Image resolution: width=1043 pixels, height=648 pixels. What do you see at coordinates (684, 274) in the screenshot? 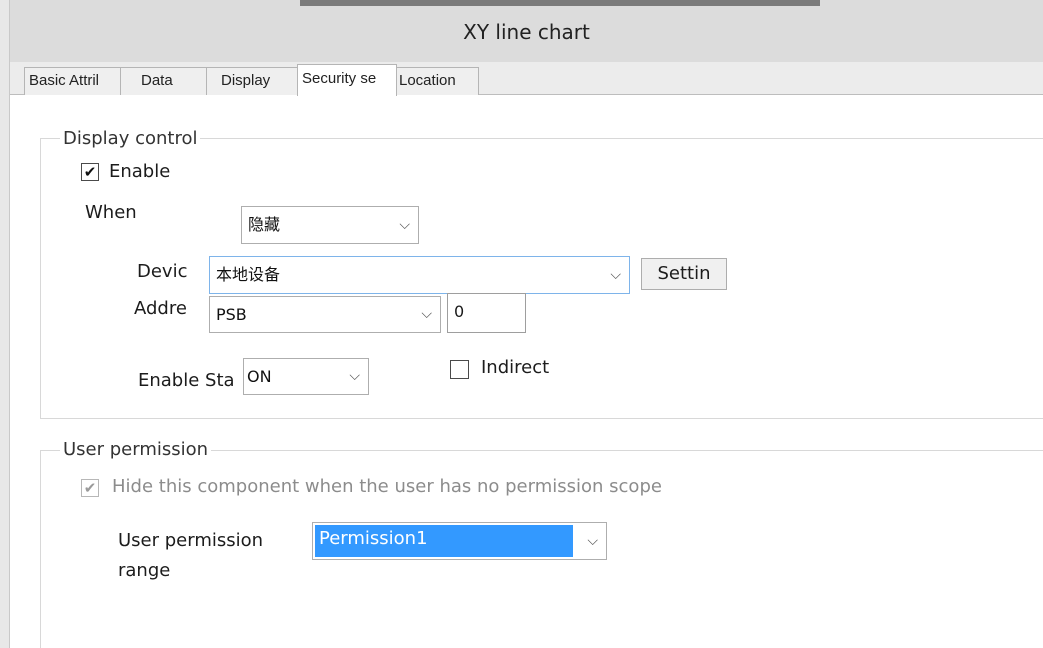
I see `settings-button: Settin` at bounding box center [684, 274].